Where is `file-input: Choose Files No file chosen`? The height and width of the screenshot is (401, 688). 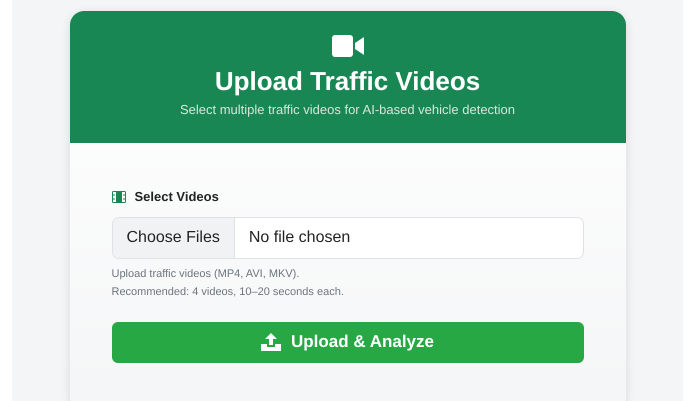
file-input: Choose Files No file chosen is located at coordinates (348, 237).